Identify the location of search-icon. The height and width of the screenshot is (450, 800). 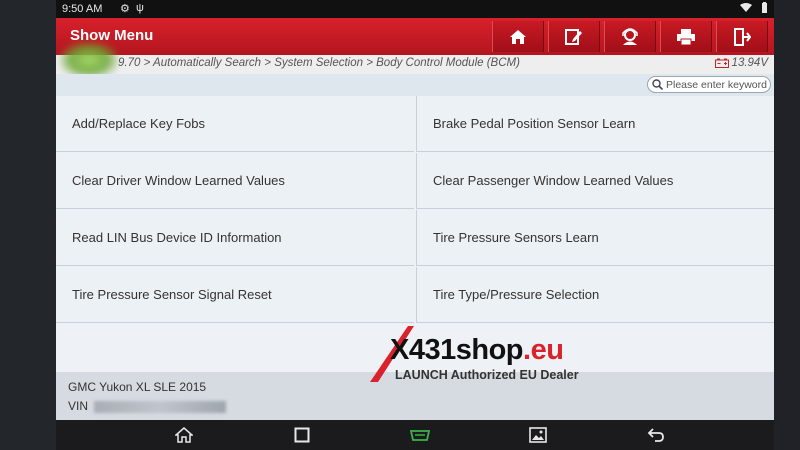
(657, 84).